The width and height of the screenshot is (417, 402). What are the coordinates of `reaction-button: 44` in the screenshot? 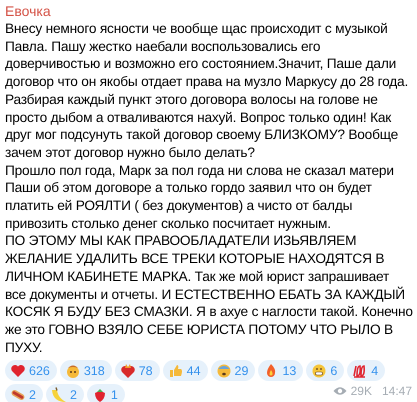 It's located at (185, 371).